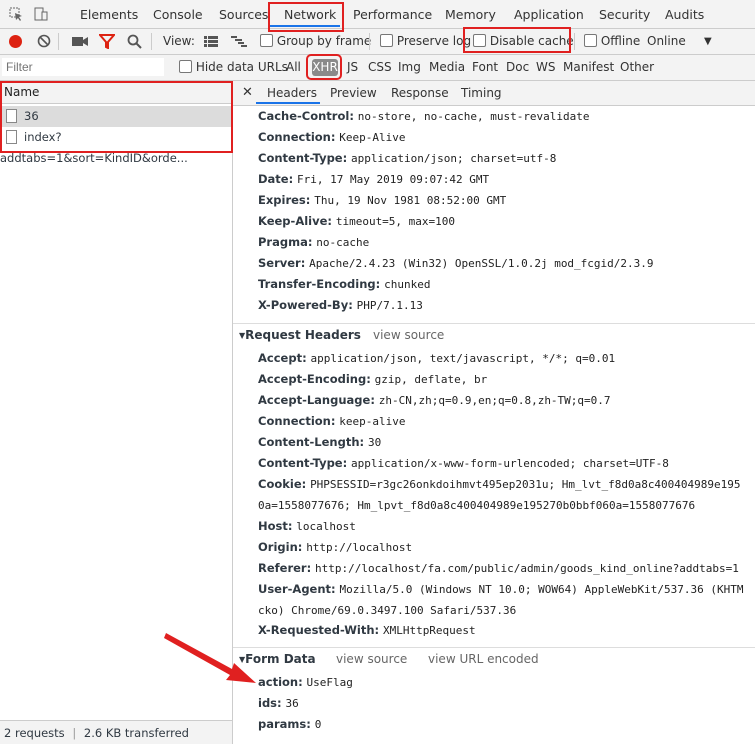 This screenshot has width=755, height=745. I want to click on group-by-frame-checkbox: Group by frame, so click(315, 41).